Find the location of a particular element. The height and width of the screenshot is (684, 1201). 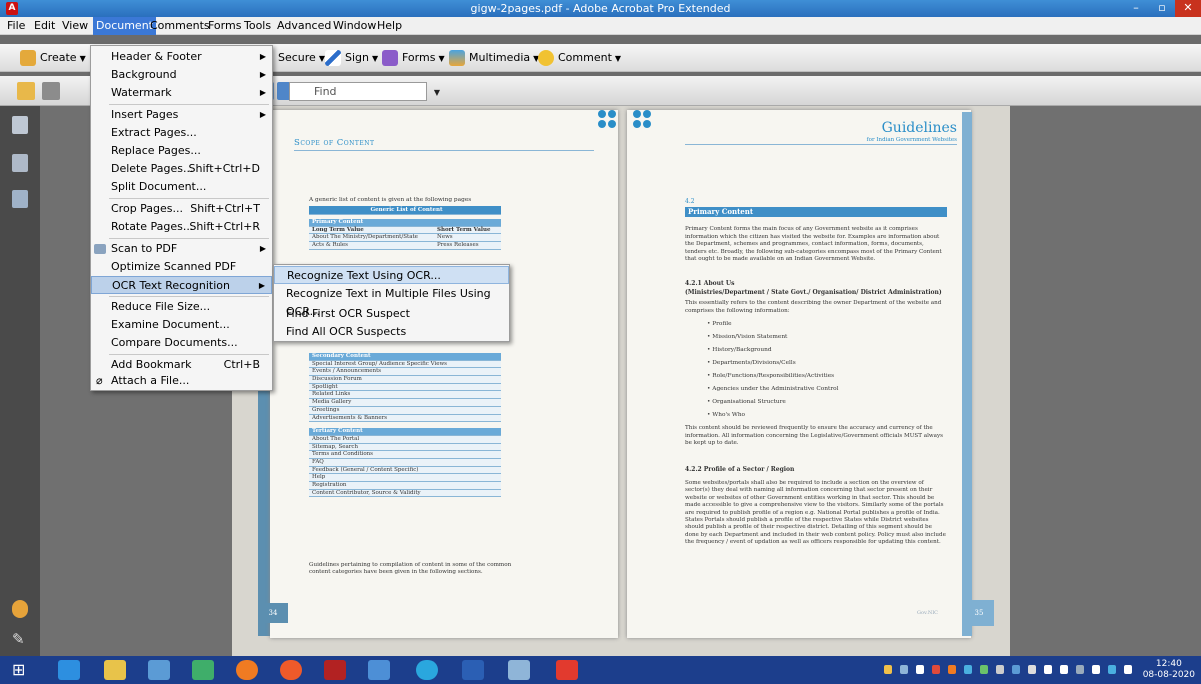

table-row: About The Portal is located at coordinates (405, 439).